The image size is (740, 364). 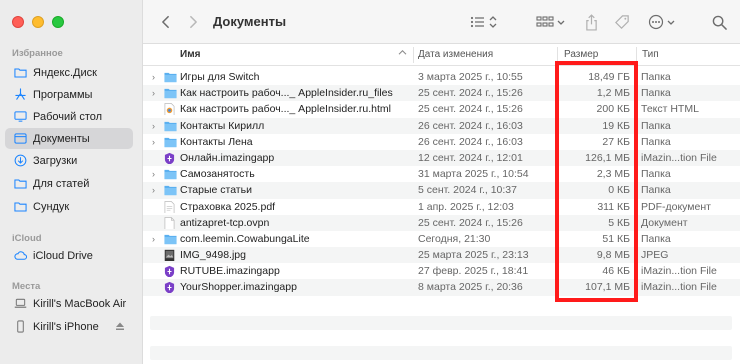 I want to click on sidebar-item-chest: Сундук, so click(x=69, y=206).